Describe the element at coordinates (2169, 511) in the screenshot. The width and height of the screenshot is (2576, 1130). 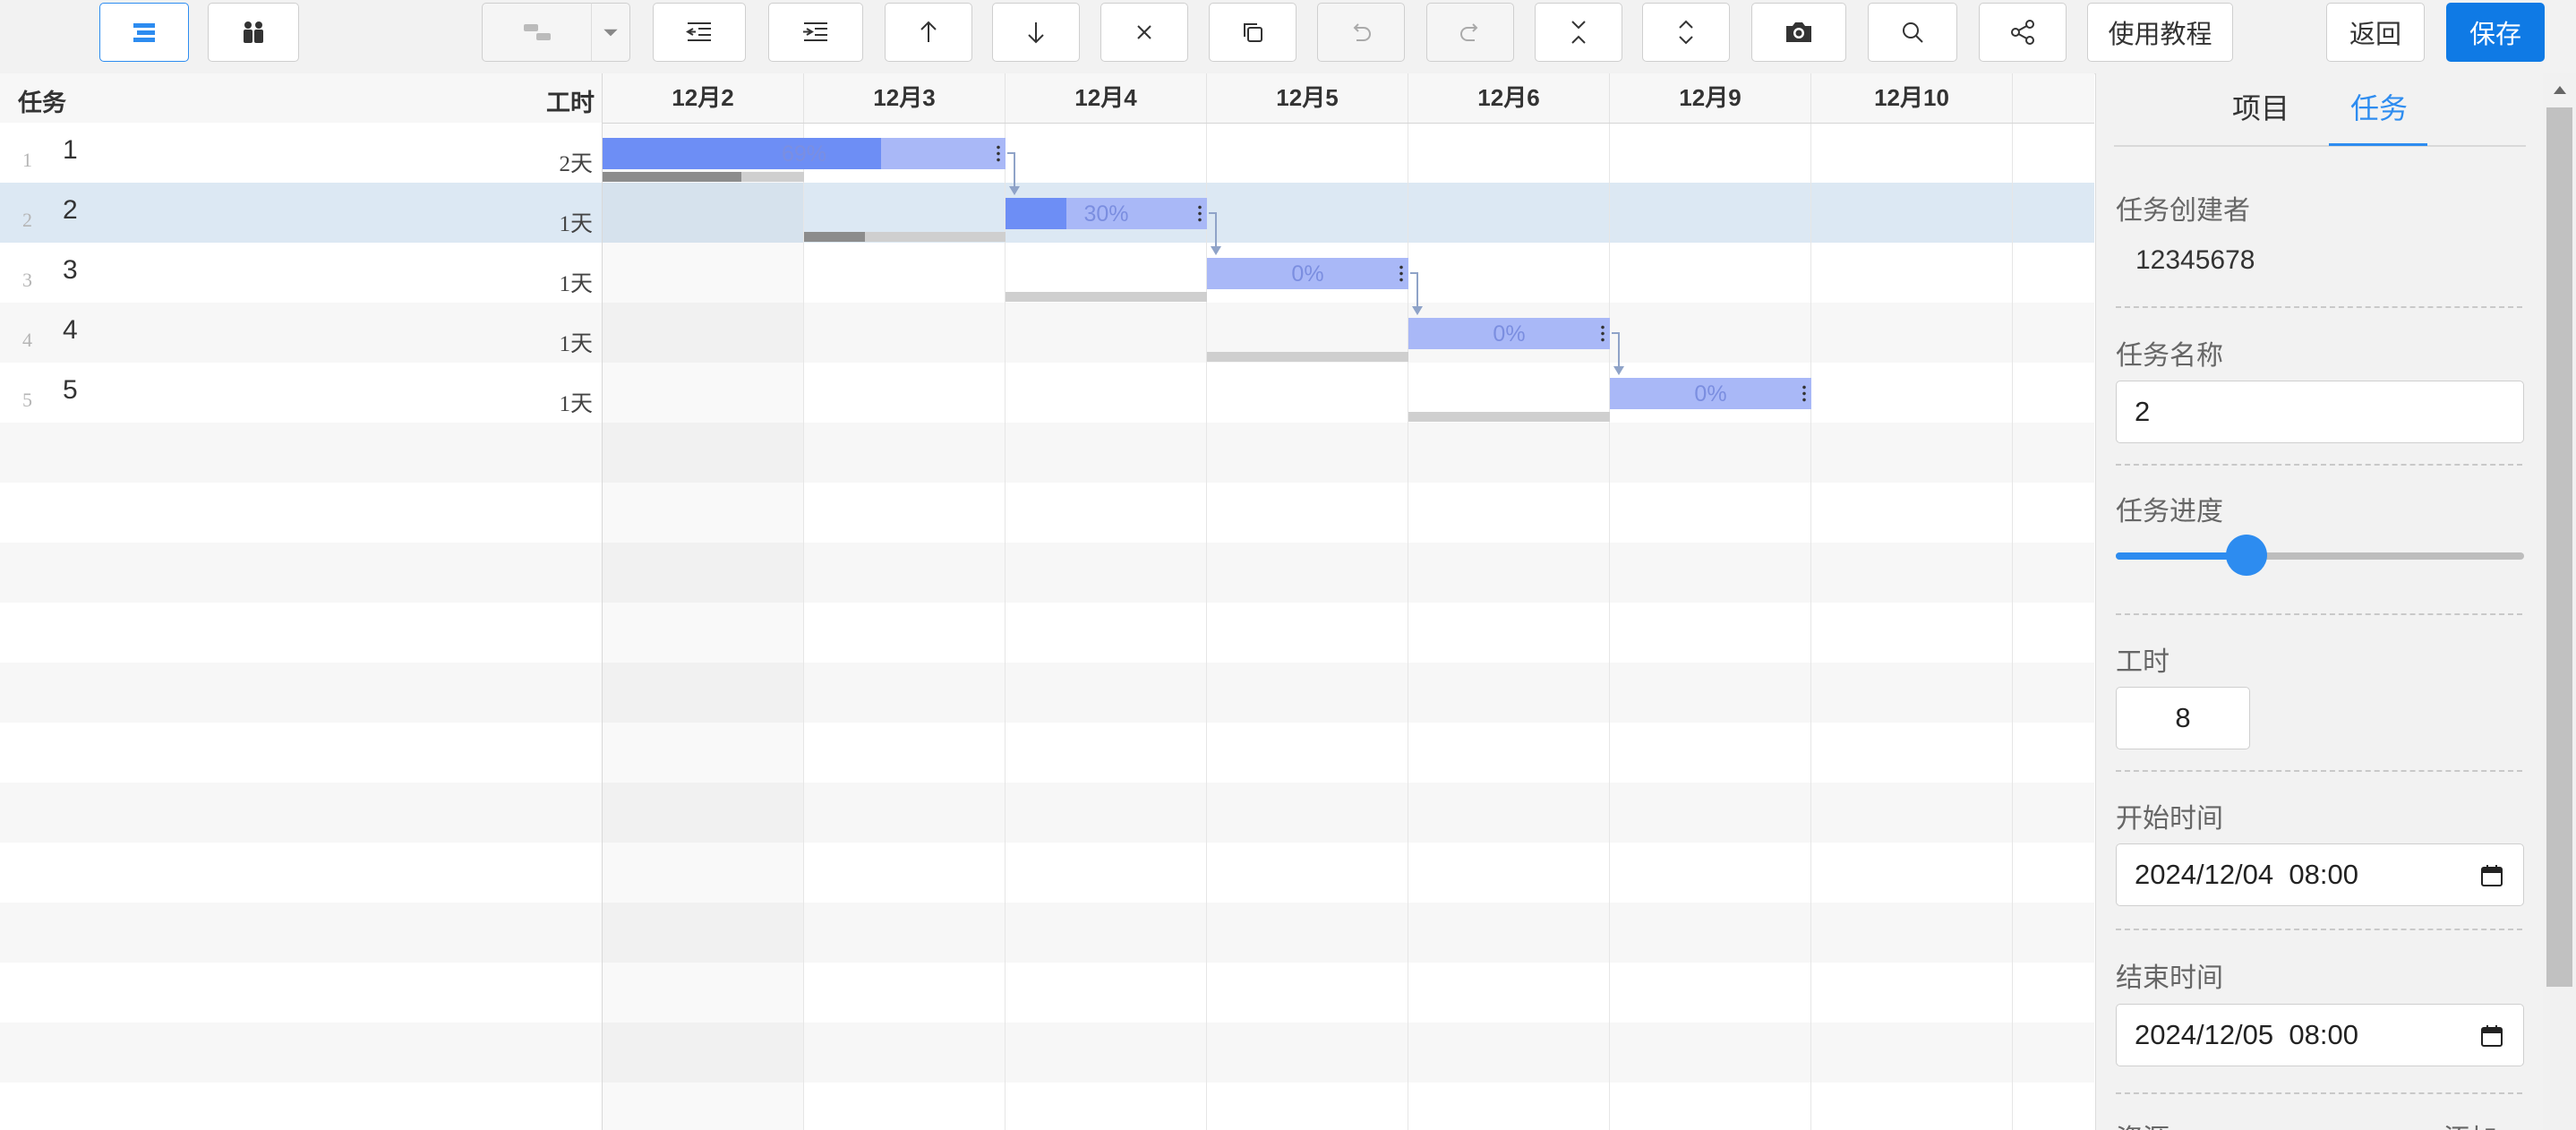
I see `progress-label: 任务进度` at that location.